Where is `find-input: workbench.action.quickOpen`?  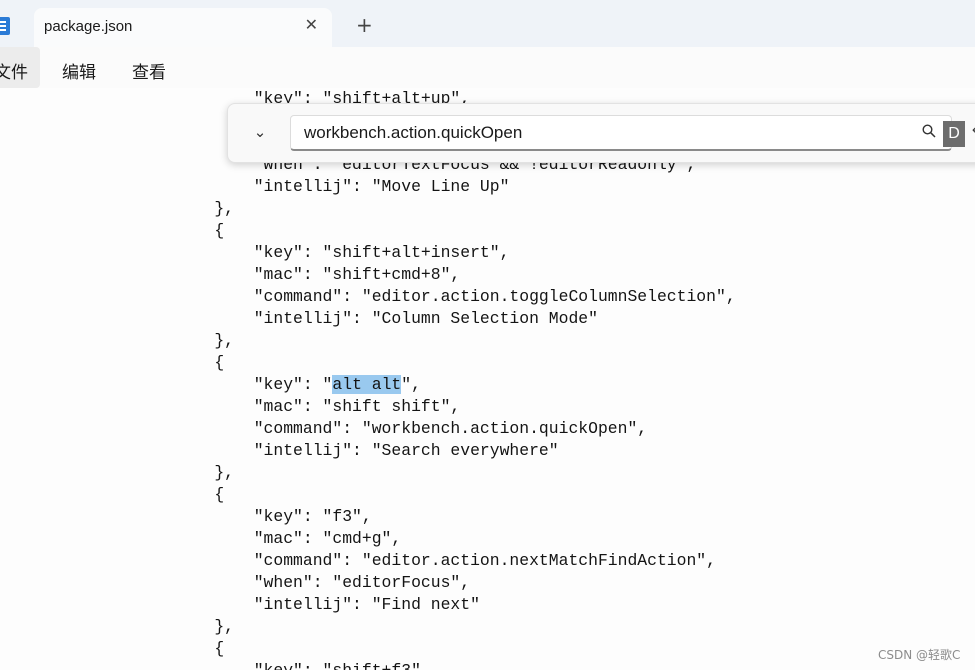 find-input: workbench.action.quickOpen is located at coordinates (621, 133).